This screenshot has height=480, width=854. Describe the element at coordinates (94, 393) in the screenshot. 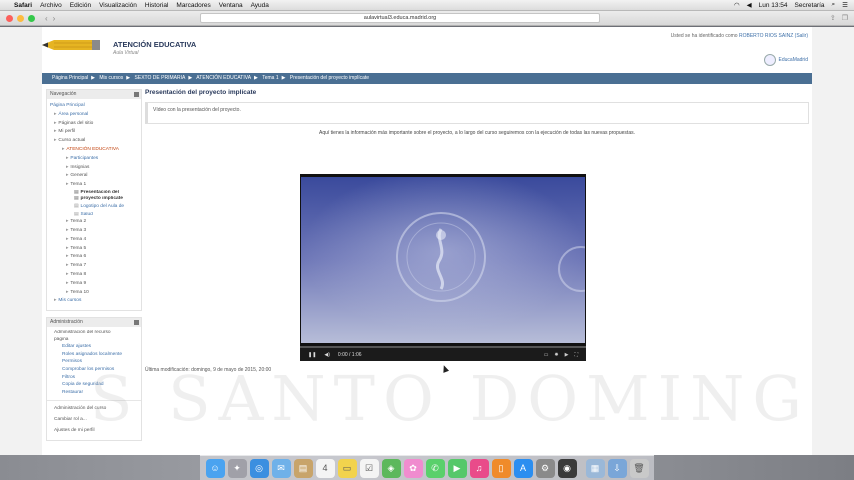

I see `admin-item: Restaurar` at that location.